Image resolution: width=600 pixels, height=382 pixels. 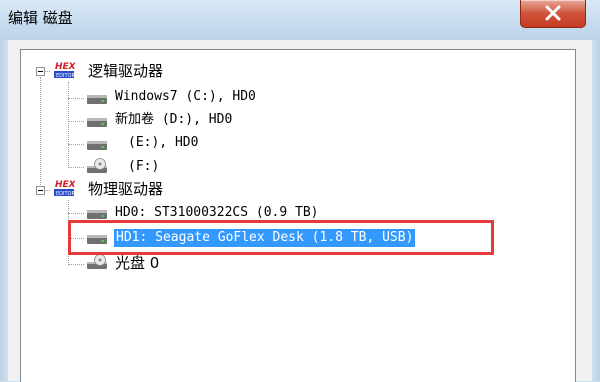 What do you see at coordinates (125, 189) in the screenshot?
I see `physical-drives-group-label: 物理驱动器` at bounding box center [125, 189].